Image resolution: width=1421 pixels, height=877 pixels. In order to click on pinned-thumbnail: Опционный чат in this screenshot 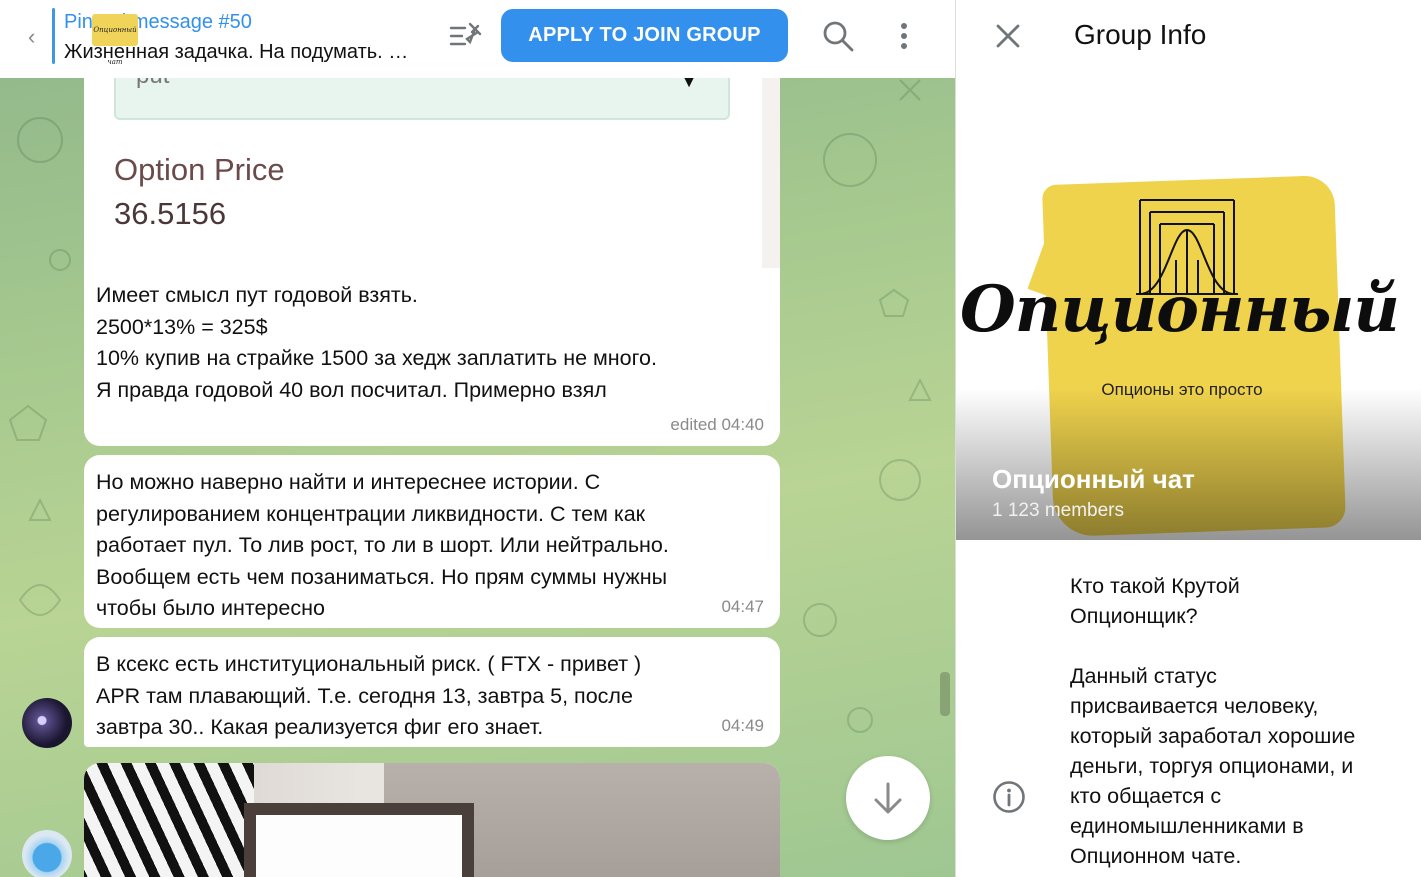, I will do `click(115, 40)`.